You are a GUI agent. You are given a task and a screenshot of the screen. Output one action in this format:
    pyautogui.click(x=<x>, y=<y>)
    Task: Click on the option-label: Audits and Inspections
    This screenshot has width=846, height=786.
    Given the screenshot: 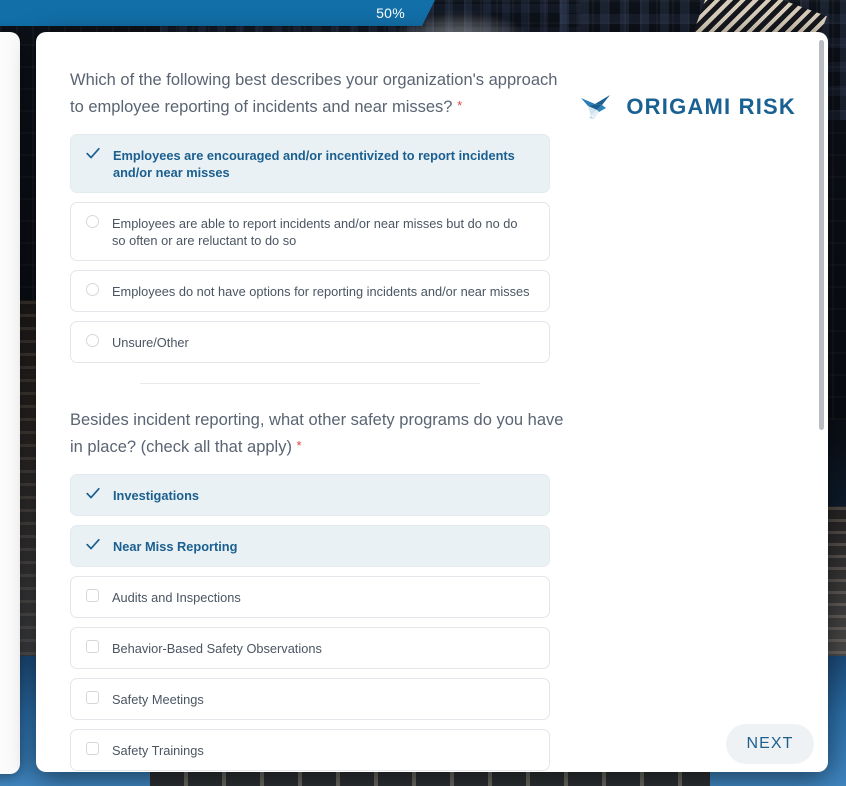 What is the action you would take?
    pyautogui.click(x=176, y=597)
    